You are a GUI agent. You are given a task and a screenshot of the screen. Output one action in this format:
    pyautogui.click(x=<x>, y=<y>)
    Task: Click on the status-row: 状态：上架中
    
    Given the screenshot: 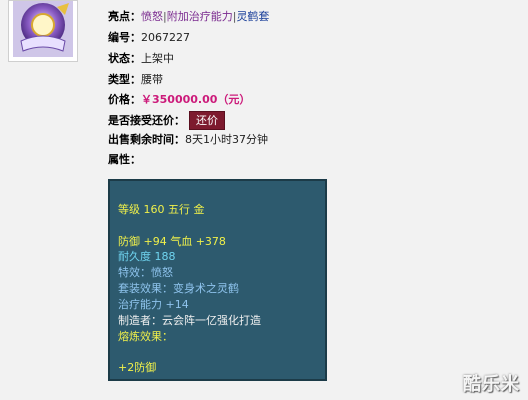 What is the action you would take?
    pyautogui.click(x=141, y=59)
    